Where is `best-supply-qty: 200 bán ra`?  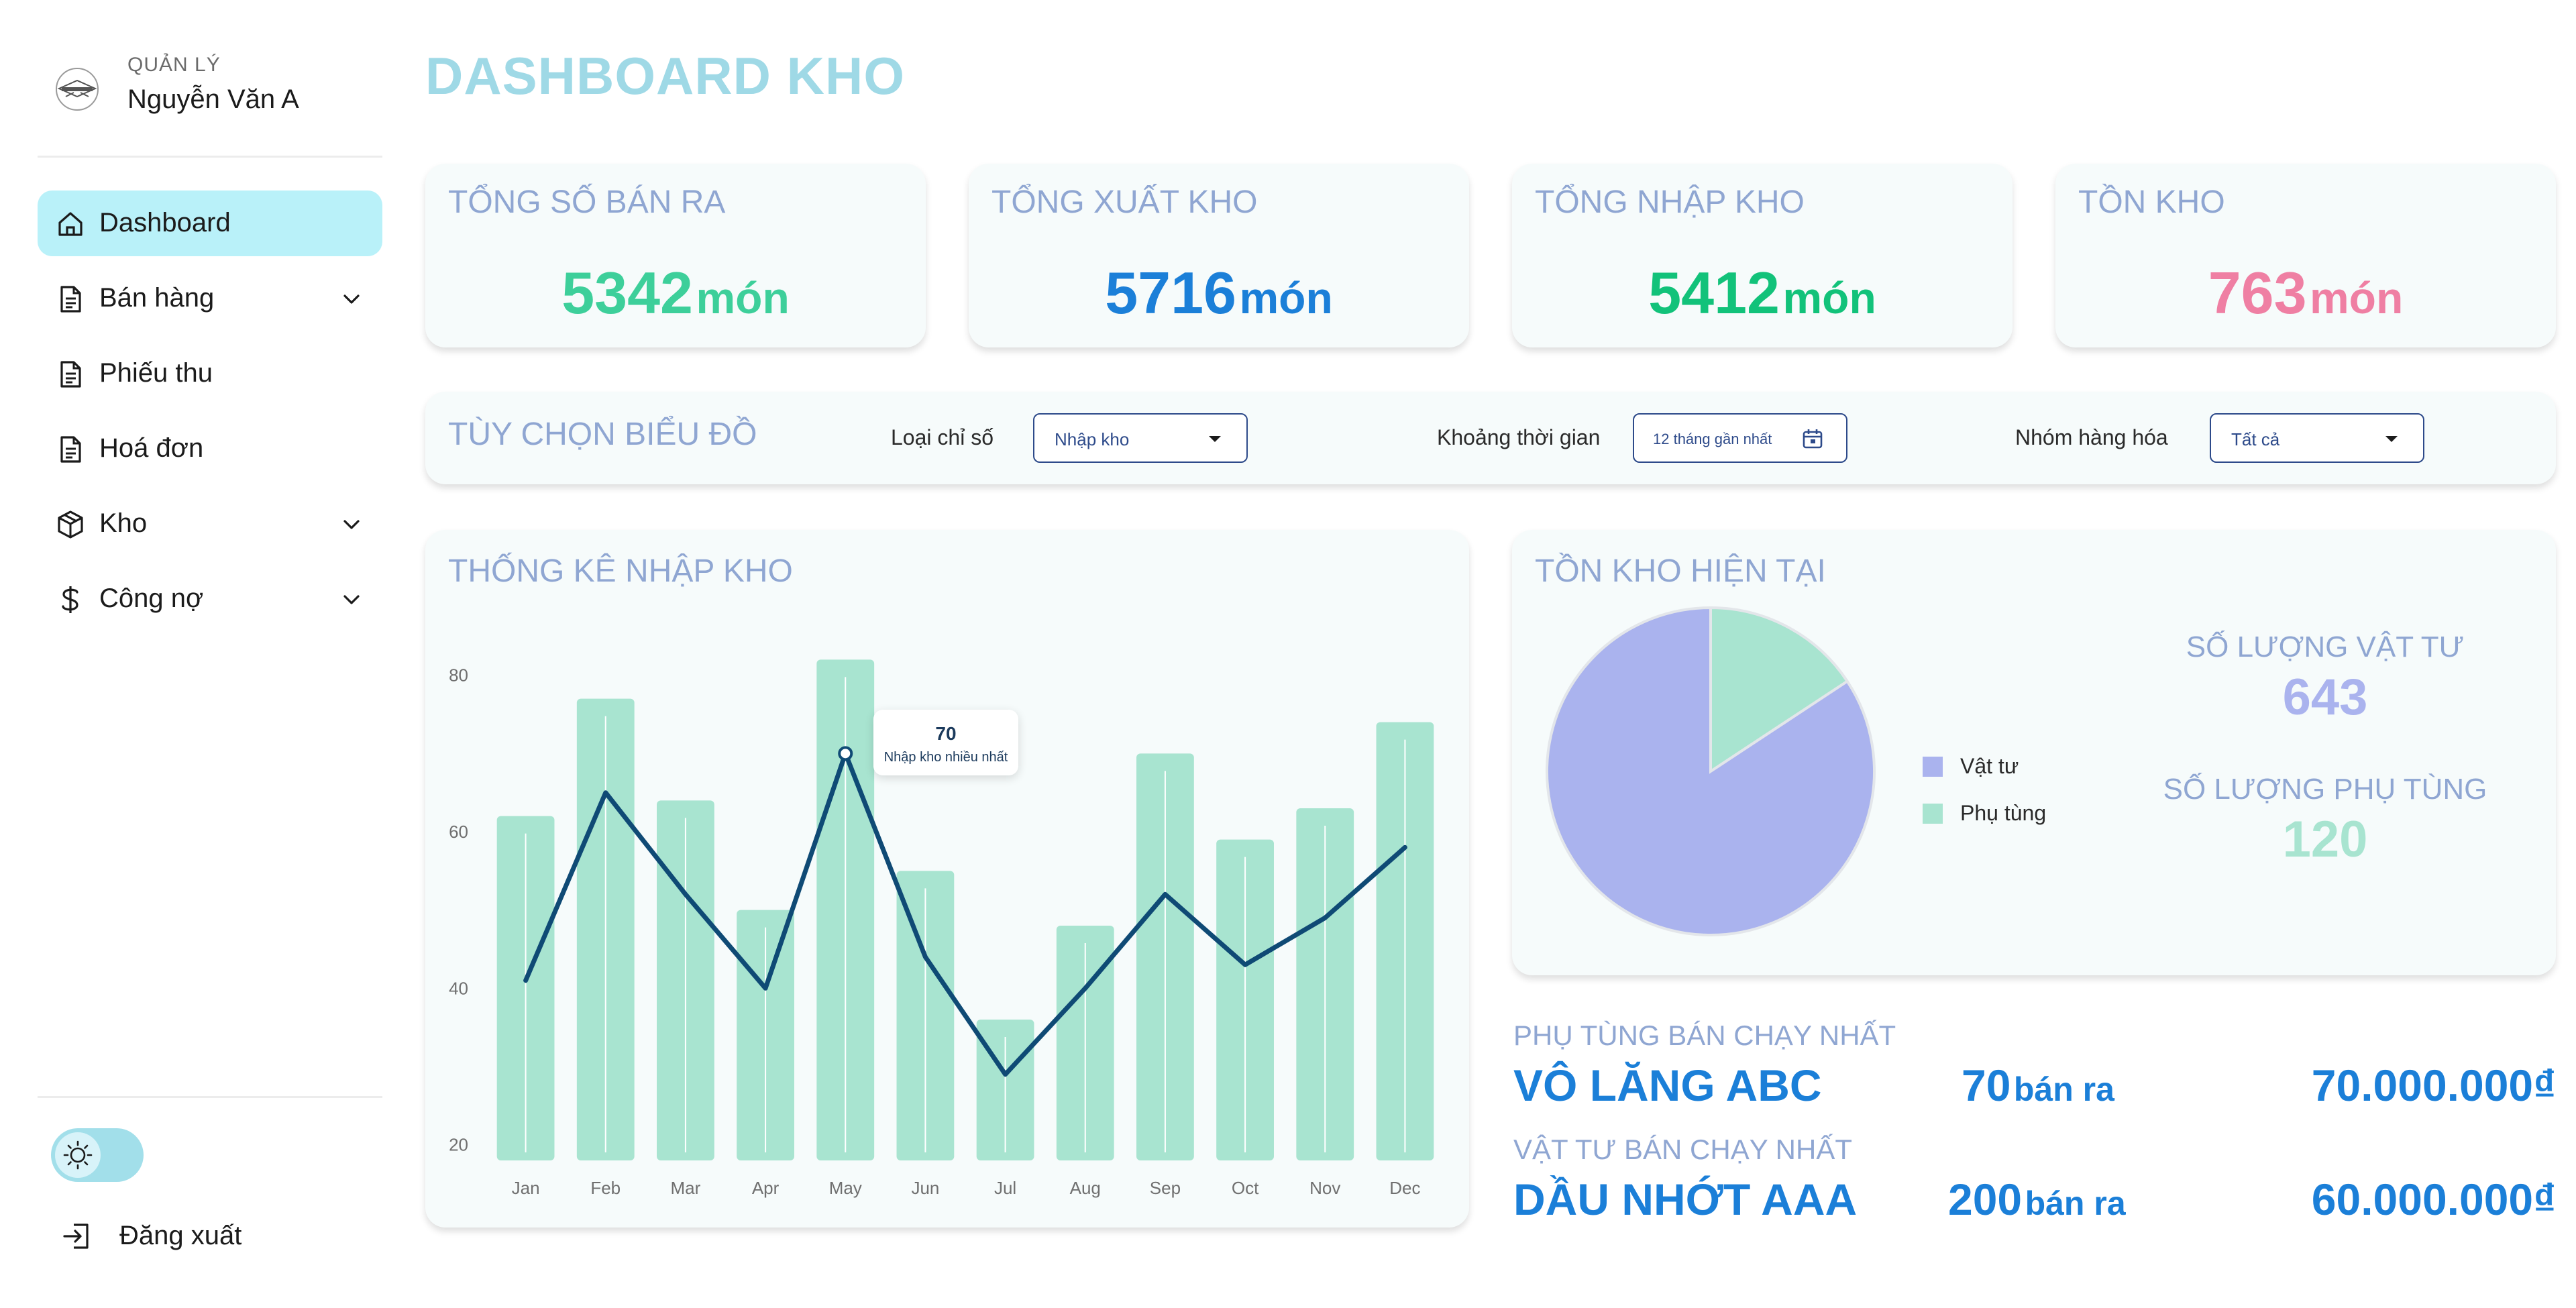 best-supply-qty: 200 bán ra is located at coordinates (2037, 1199).